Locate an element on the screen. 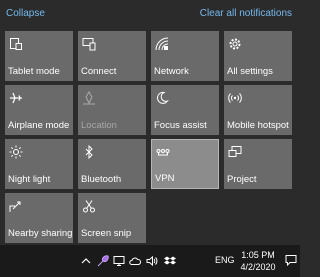 This screenshot has height=277, width=320. clear-all-notifications-link: Clear all notifications is located at coordinates (246, 13).